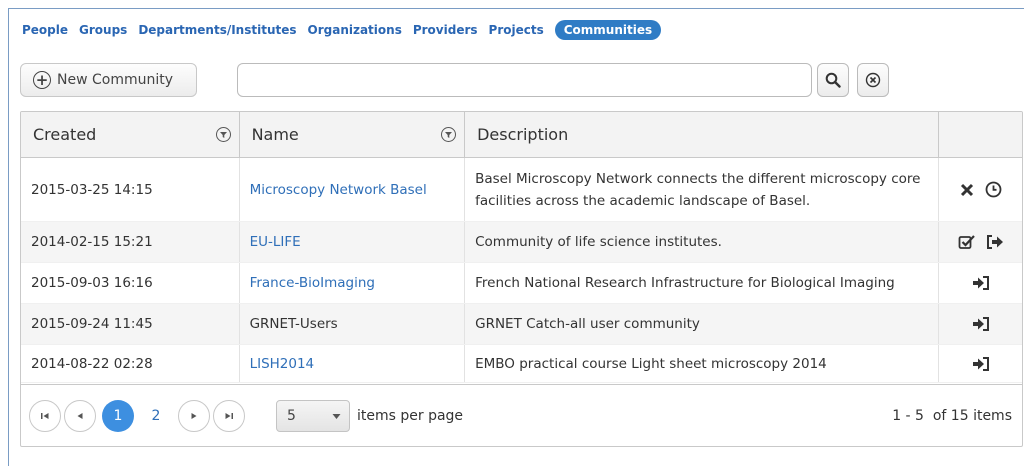 This screenshot has width=1024, height=466. What do you see at coordinates (445, 30) in the screenshot?
I see `nav-providers: Providers` at bounding box center [445, 30].